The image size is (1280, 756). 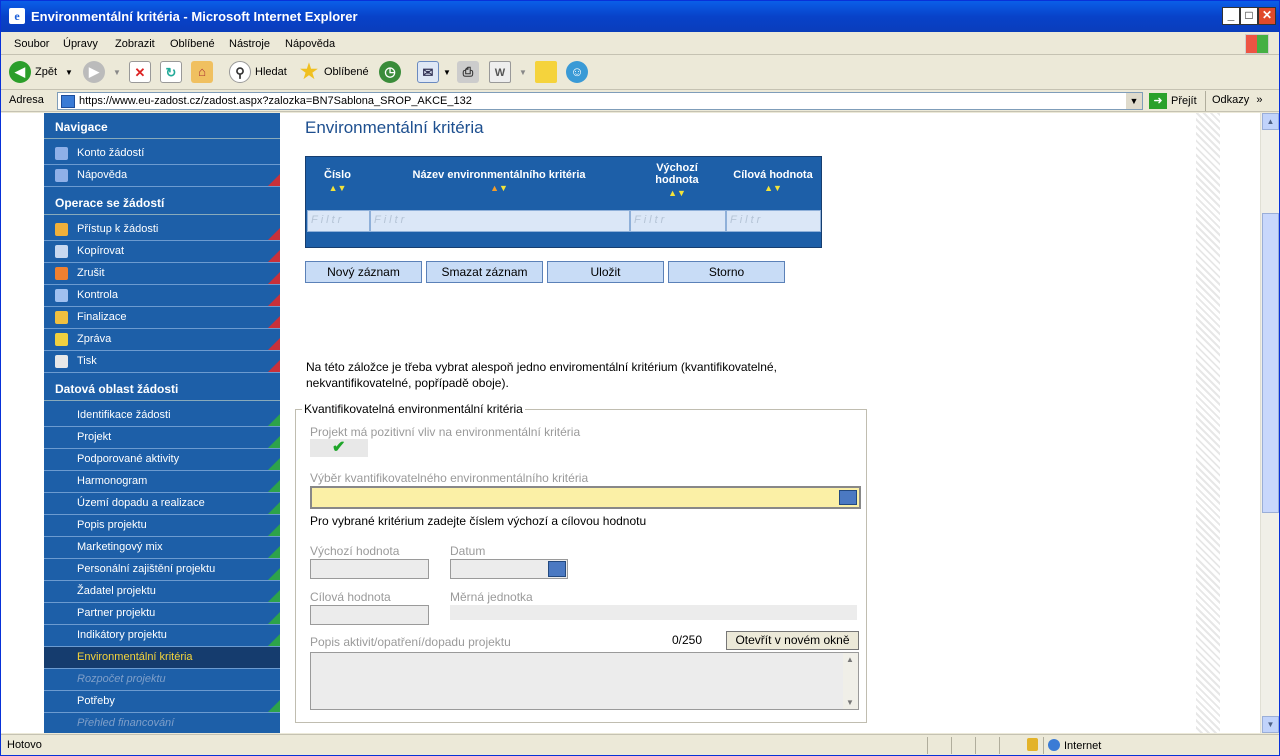 What do you see at coordinates (1134, 101) in the screenshot?
I see `address-dropdown-icon: ▼` at bounding box center [1134, 101].